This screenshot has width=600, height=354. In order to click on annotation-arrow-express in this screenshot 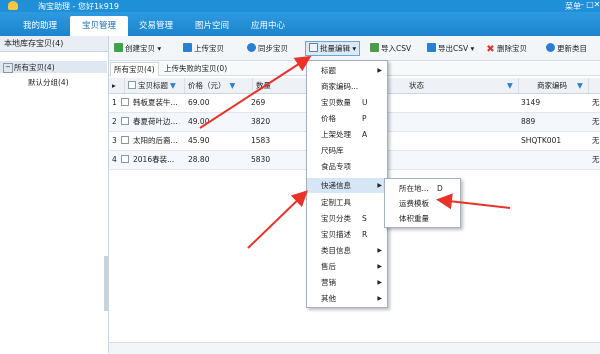, I will do `click(277, 219)`.